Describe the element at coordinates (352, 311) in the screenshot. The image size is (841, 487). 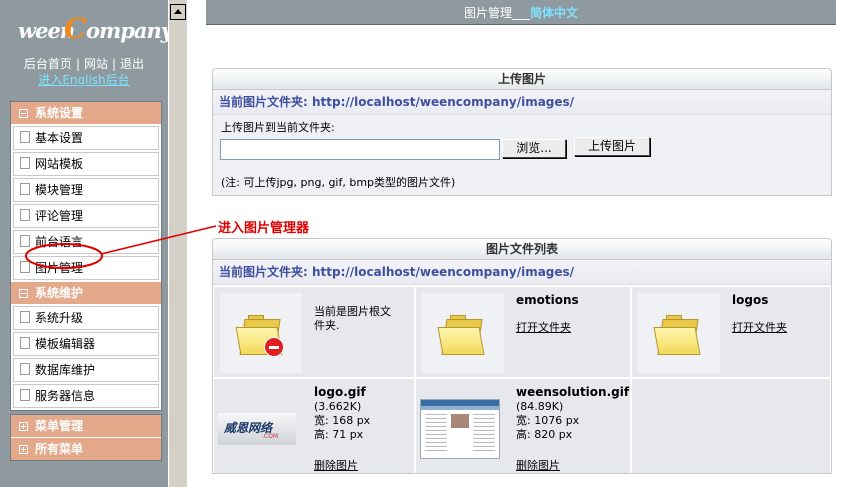
I see `root-note-line: 当前是图片根文` at that location.